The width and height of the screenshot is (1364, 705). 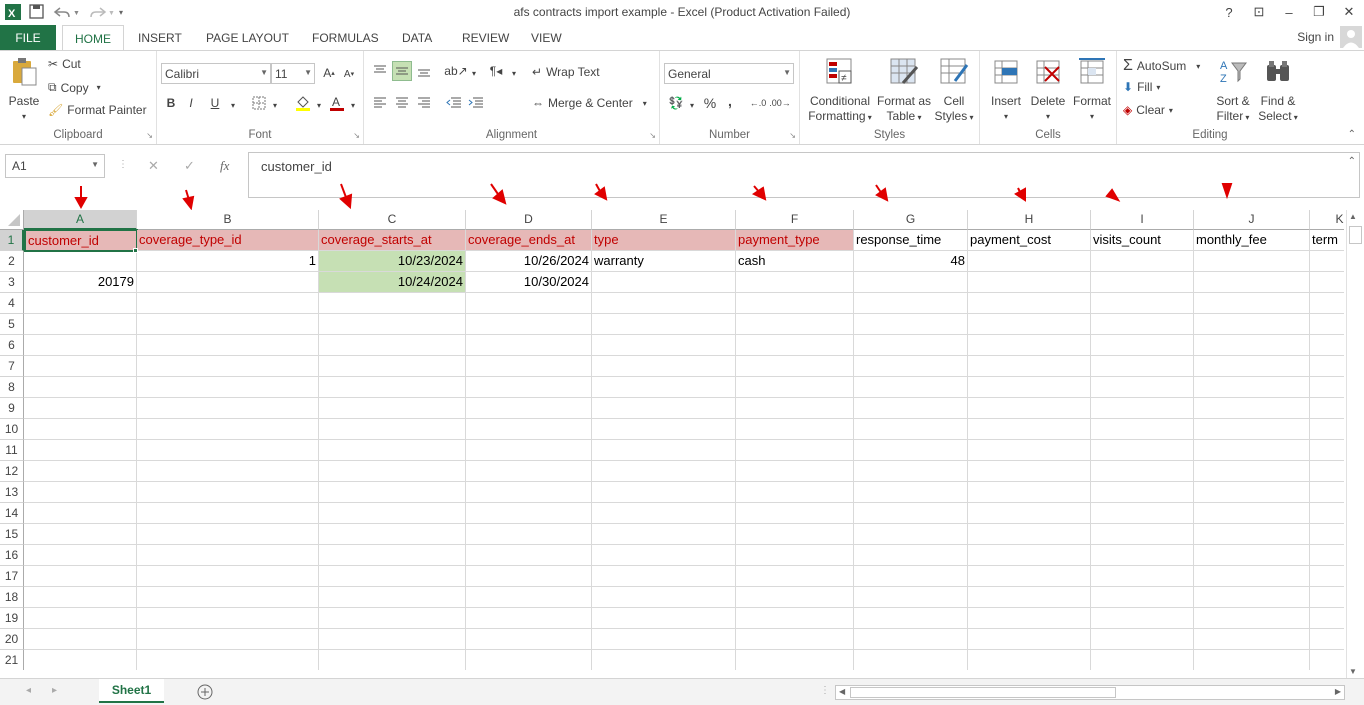 I want to click on collapse-formula-bar-icon: ⌃, so click(x=1352, y=161).